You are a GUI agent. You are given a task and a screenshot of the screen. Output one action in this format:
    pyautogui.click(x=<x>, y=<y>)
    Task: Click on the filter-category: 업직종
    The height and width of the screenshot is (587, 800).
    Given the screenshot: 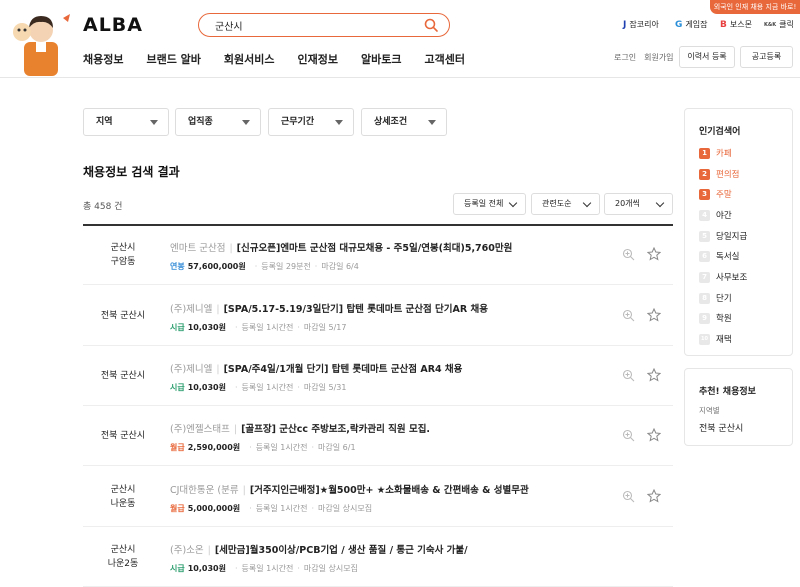 What is the action you would take?
    pyautogui.click(x=218, y=122)
    